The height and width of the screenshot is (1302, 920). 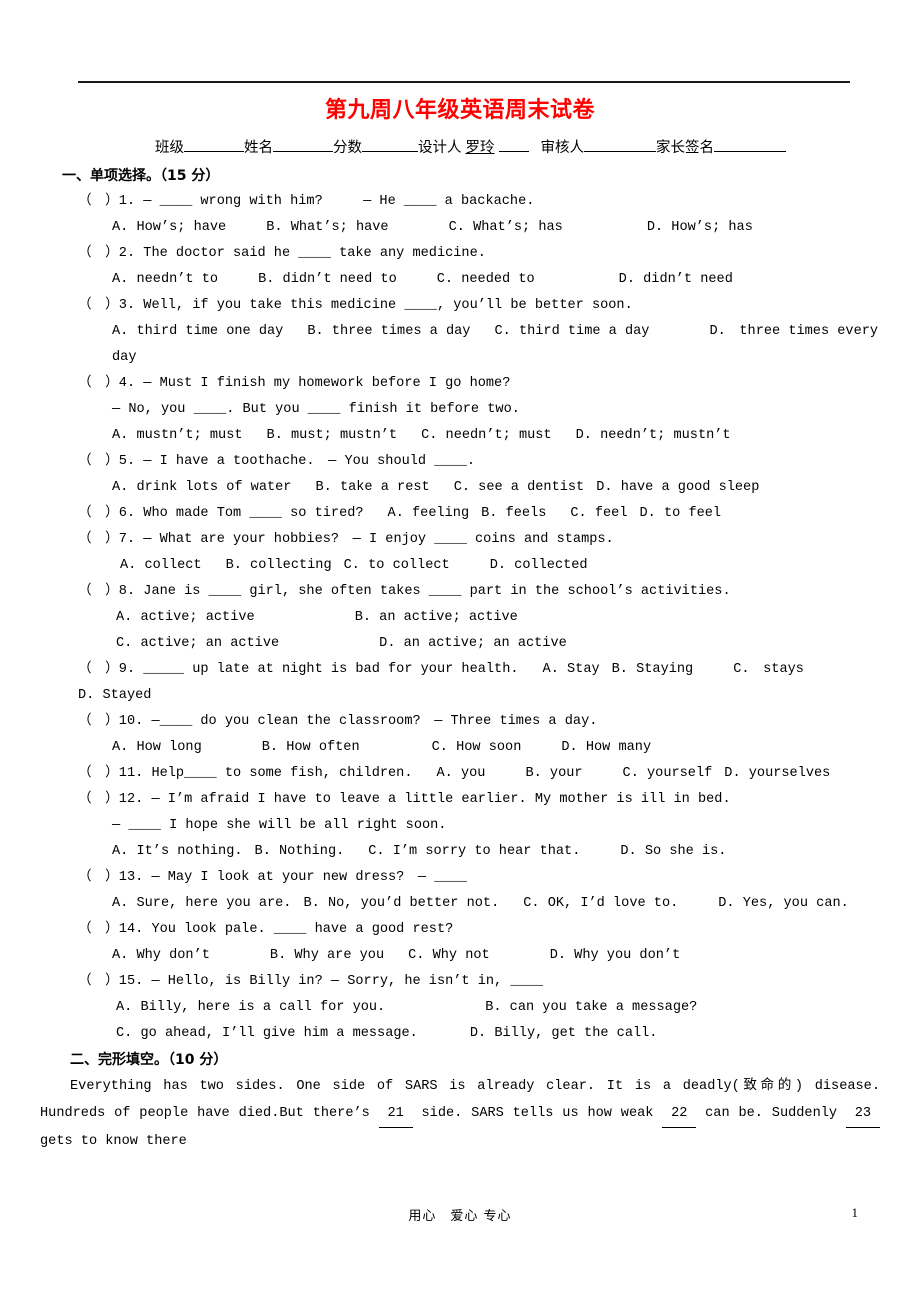 What do you see at coordinates (673, 851) in the screenshot?
I see `option-d: D. So she is.` at bounding box center [673, 851].